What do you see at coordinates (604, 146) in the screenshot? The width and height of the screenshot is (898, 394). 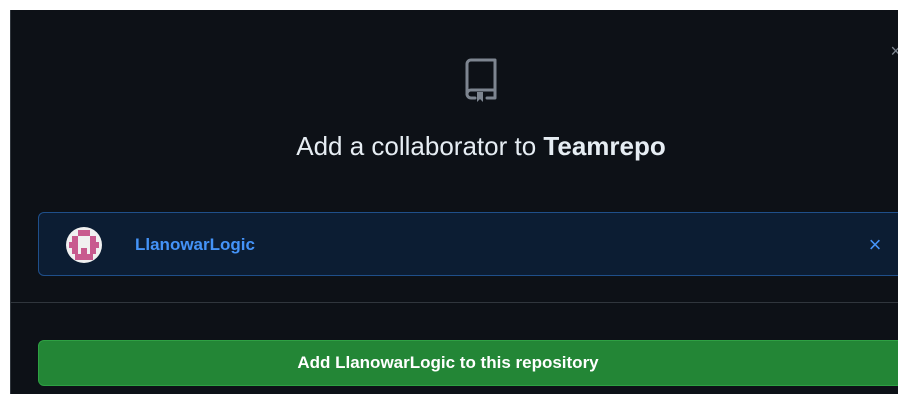 I see `repo-name: Teamrepo` at bounding box center [604, 146].